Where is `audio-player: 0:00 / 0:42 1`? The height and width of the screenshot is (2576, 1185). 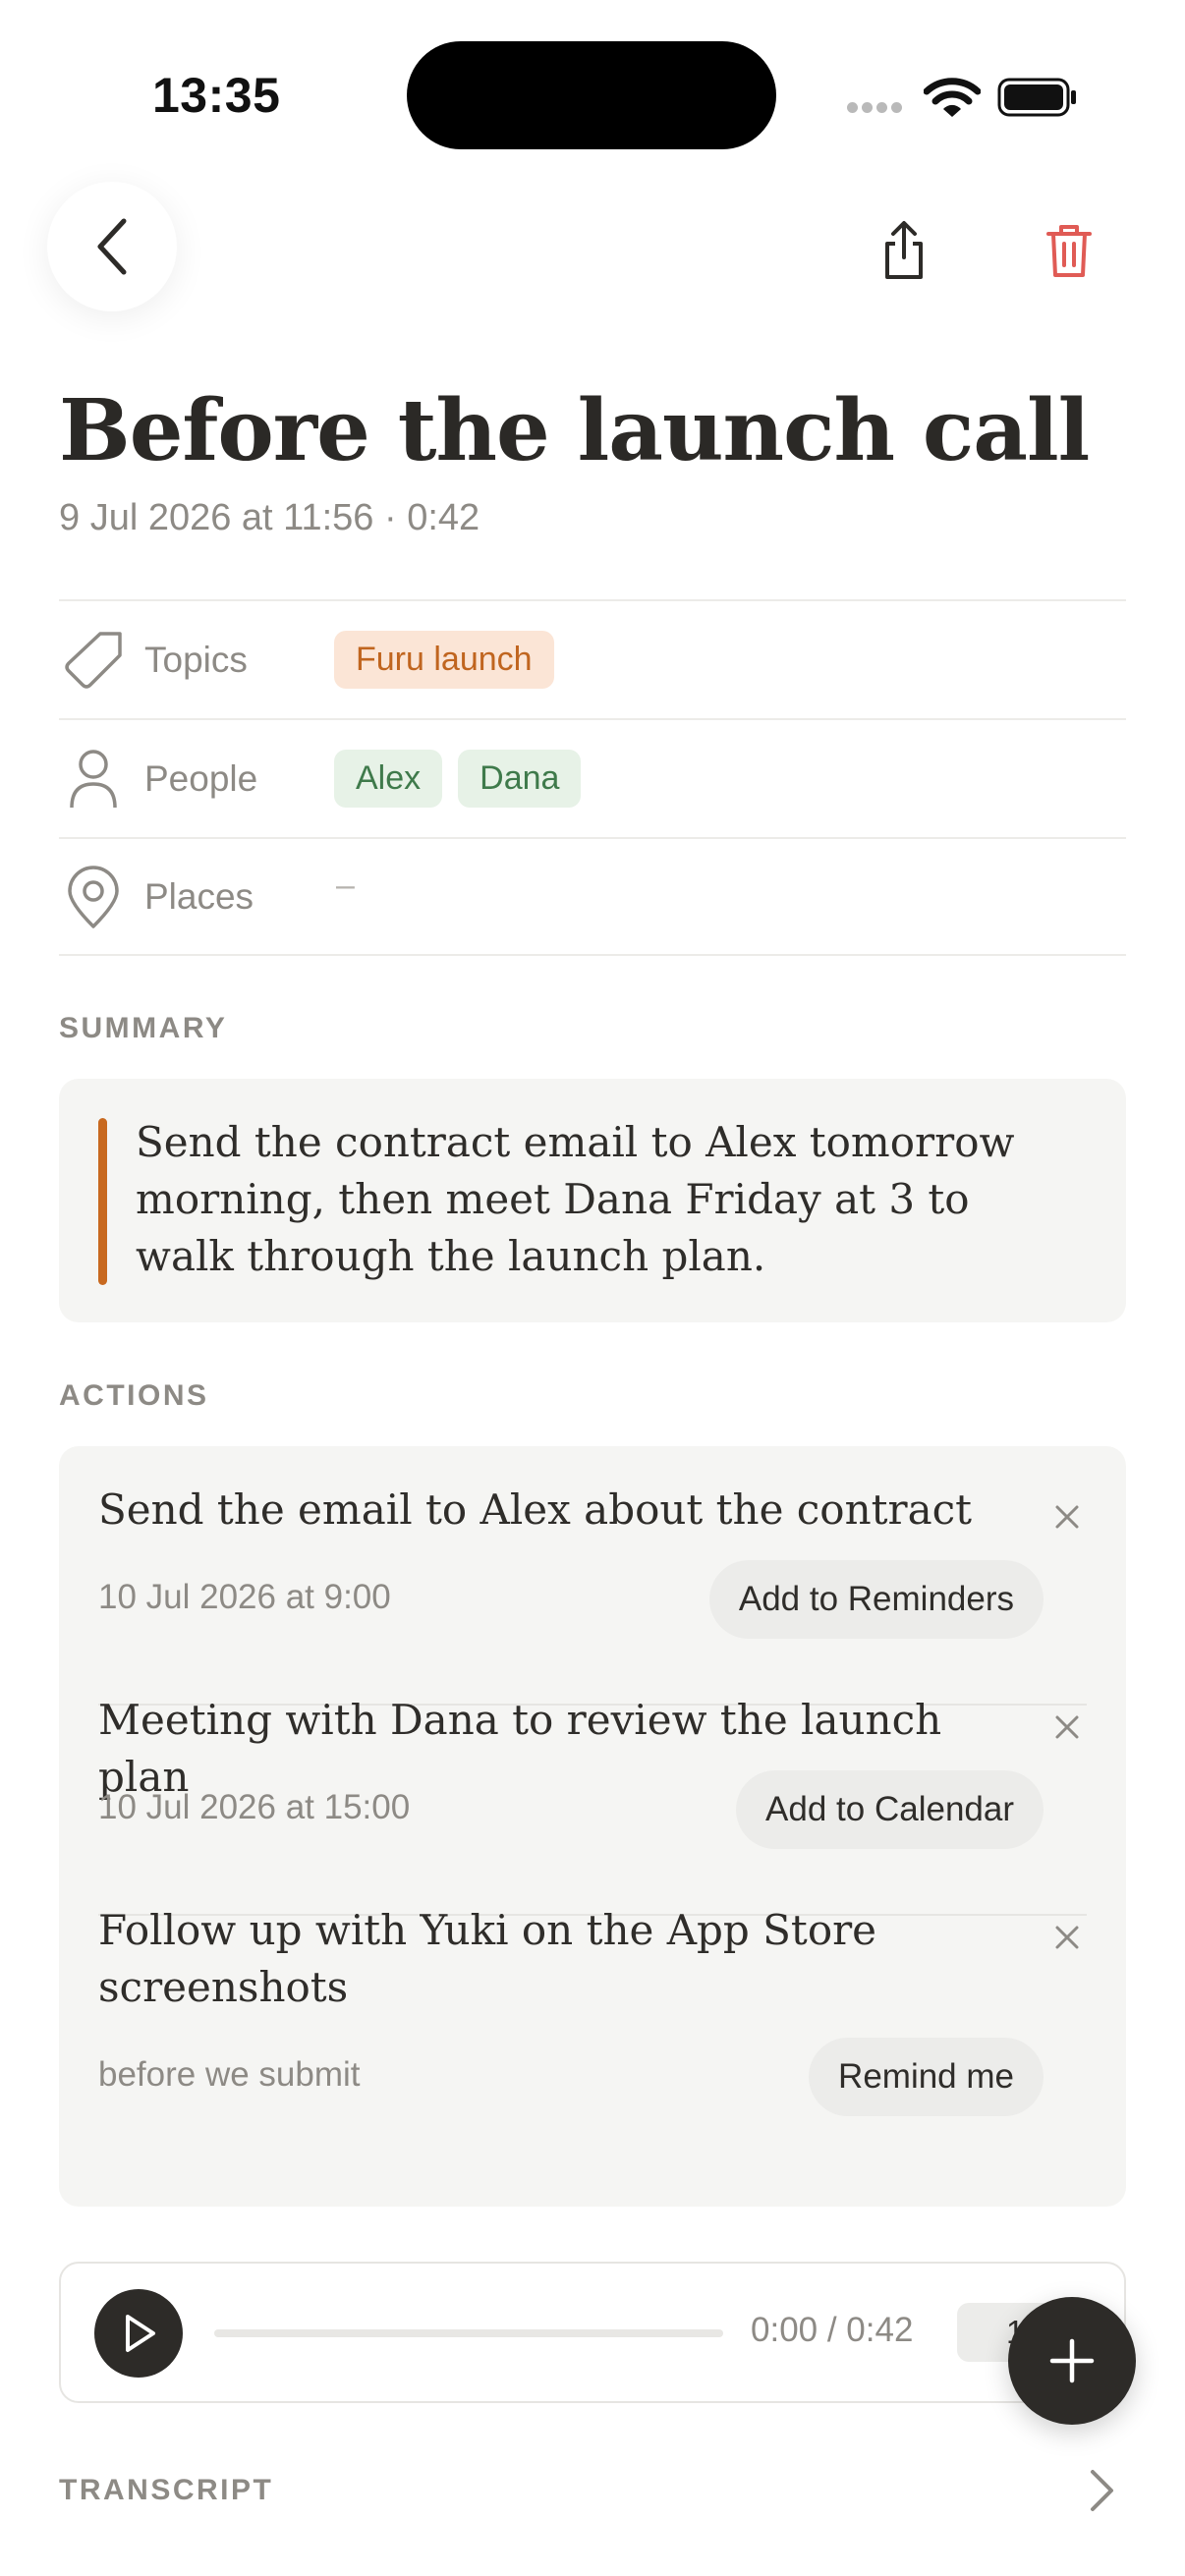 audio-player: 0:00 / 0:42 1 is located at coordinates (592, 2332).